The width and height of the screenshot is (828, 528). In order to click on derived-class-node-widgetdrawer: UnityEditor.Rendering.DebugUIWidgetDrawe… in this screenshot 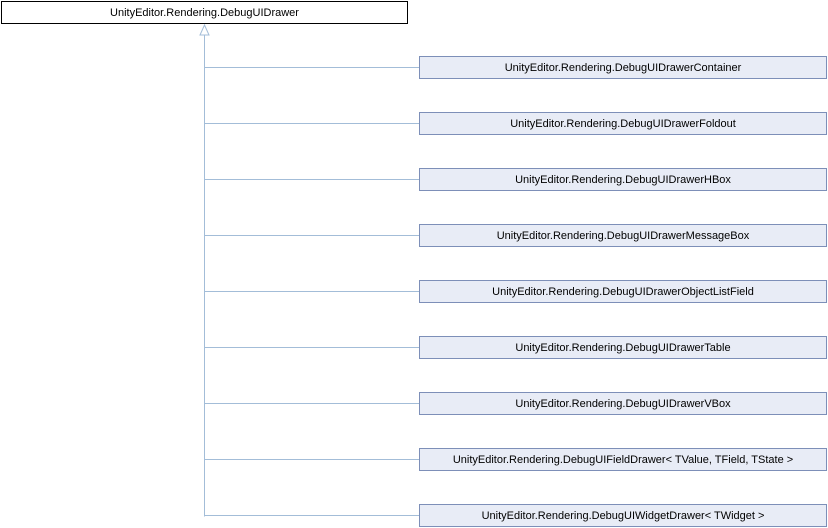, I will do `click(623, 515)`.